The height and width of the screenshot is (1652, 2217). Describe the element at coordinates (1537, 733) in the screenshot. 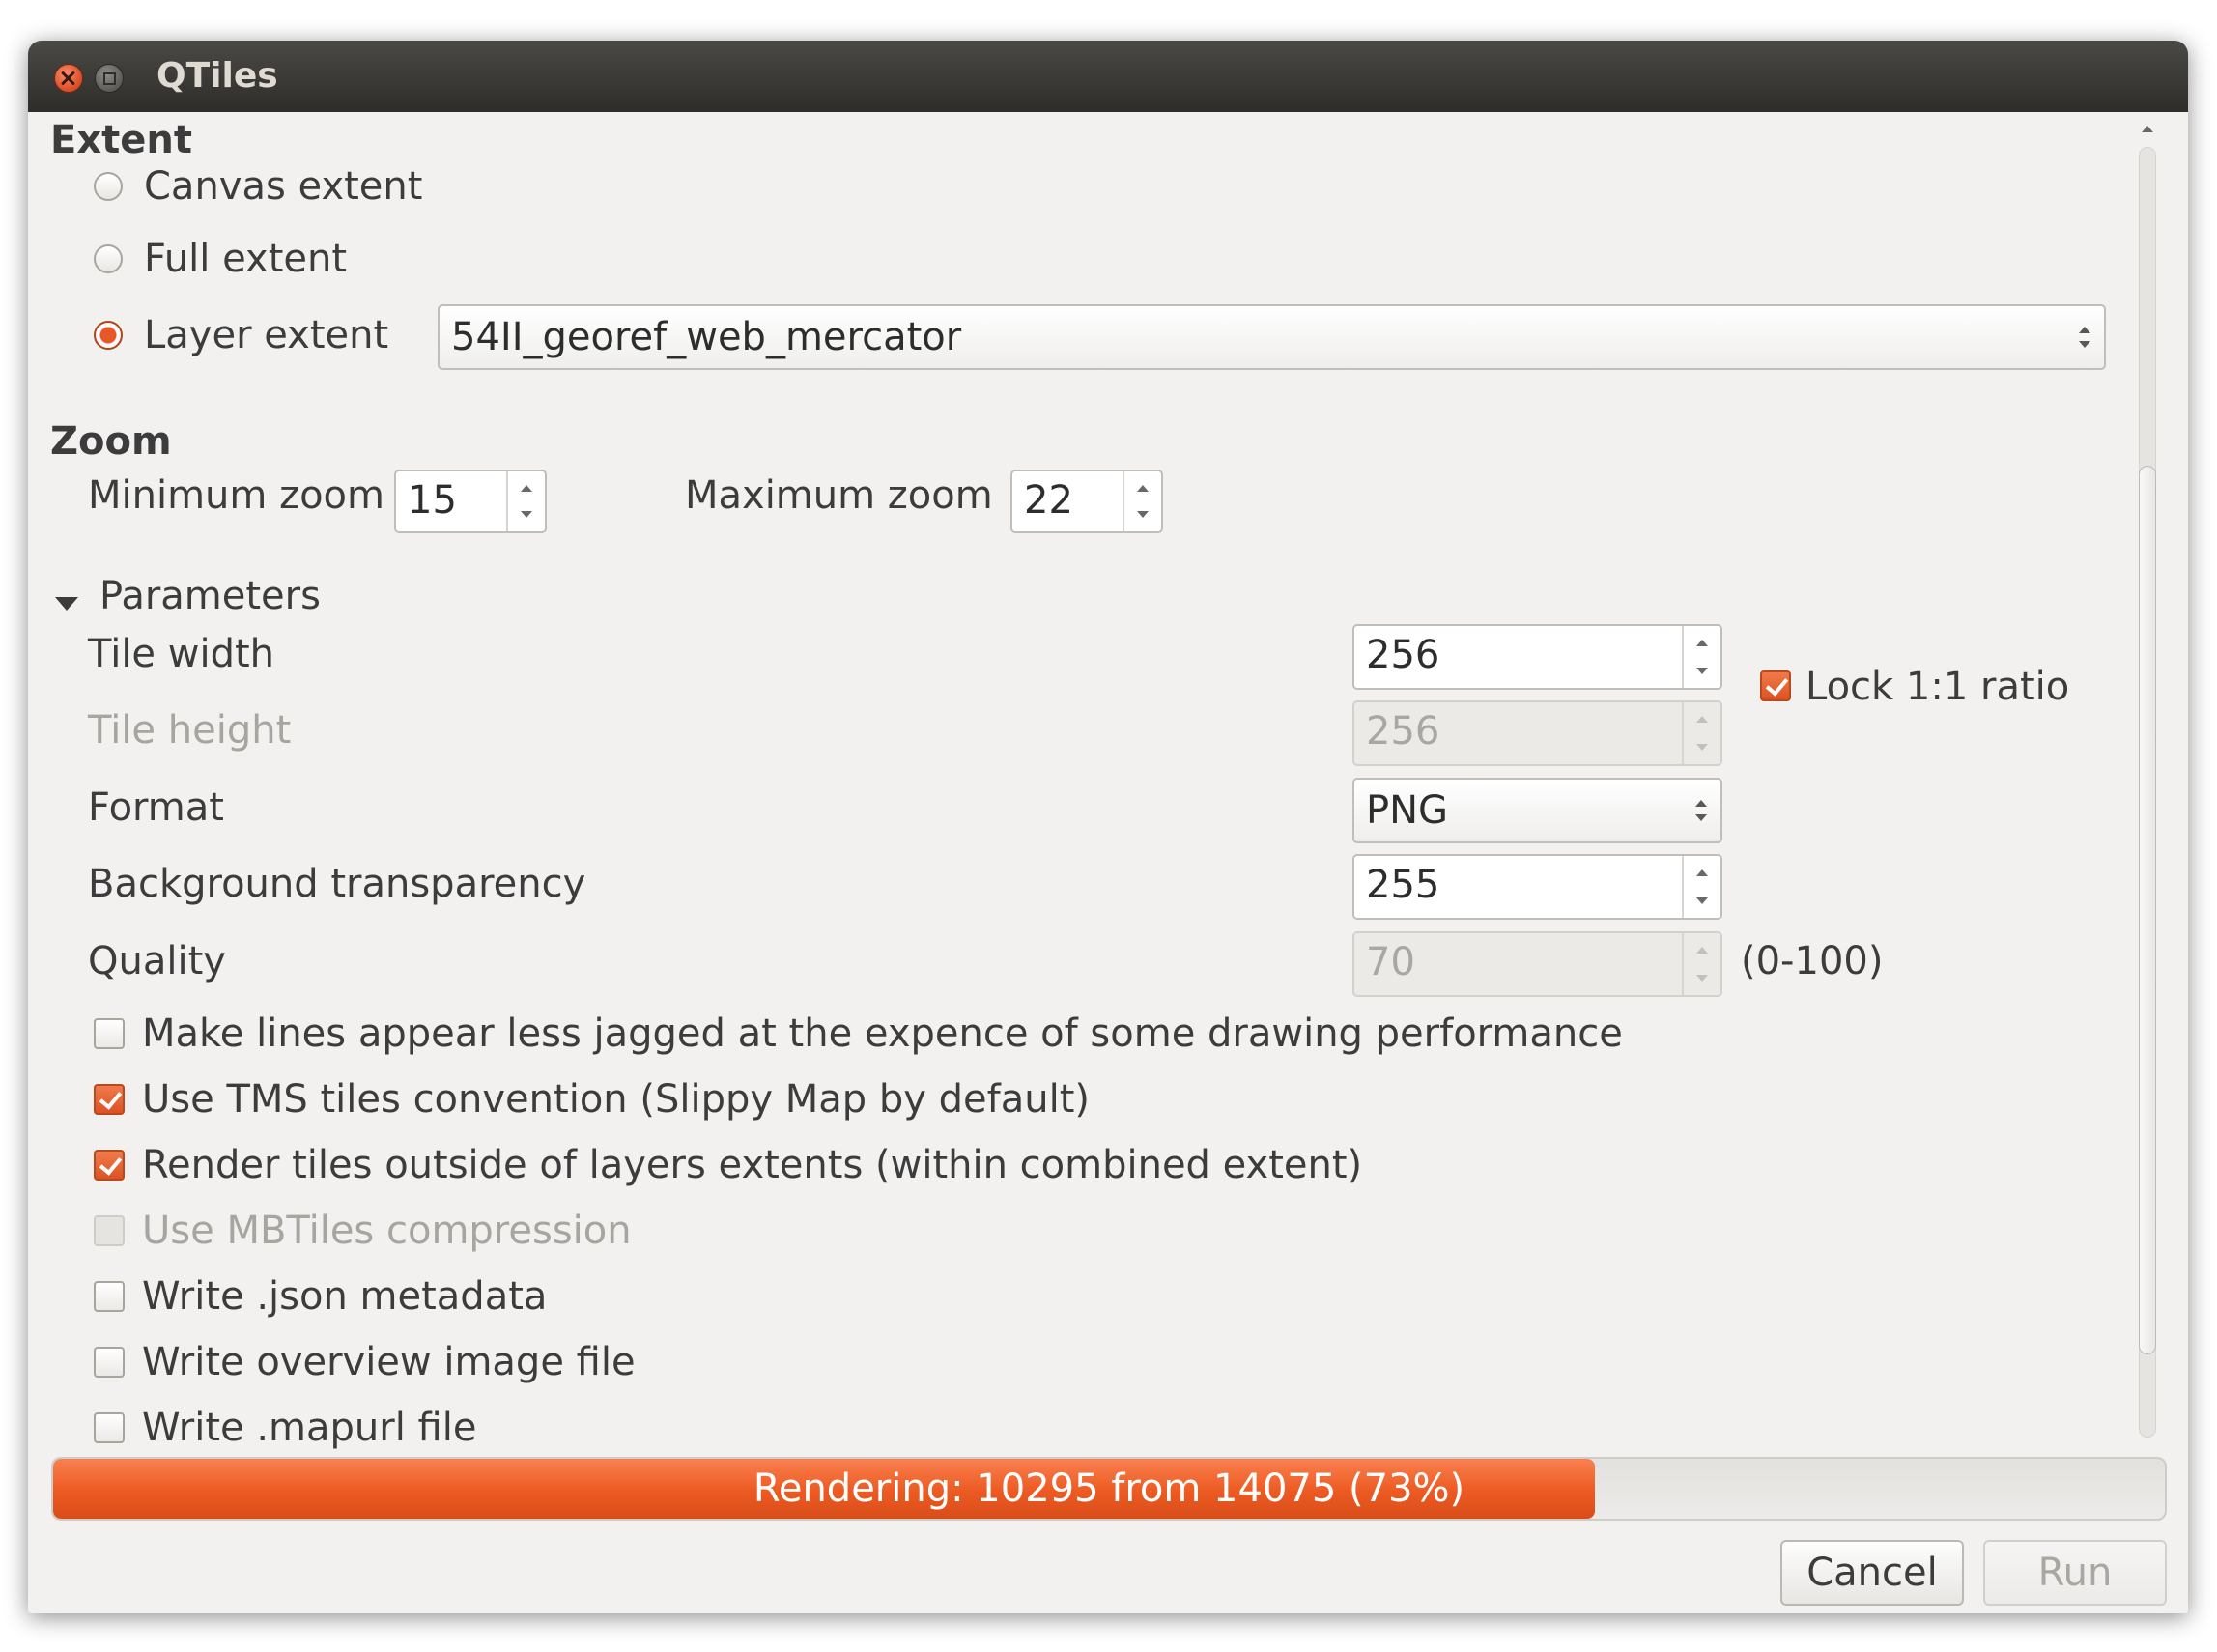

I see `tile-height-spinbox: 256` at that location.